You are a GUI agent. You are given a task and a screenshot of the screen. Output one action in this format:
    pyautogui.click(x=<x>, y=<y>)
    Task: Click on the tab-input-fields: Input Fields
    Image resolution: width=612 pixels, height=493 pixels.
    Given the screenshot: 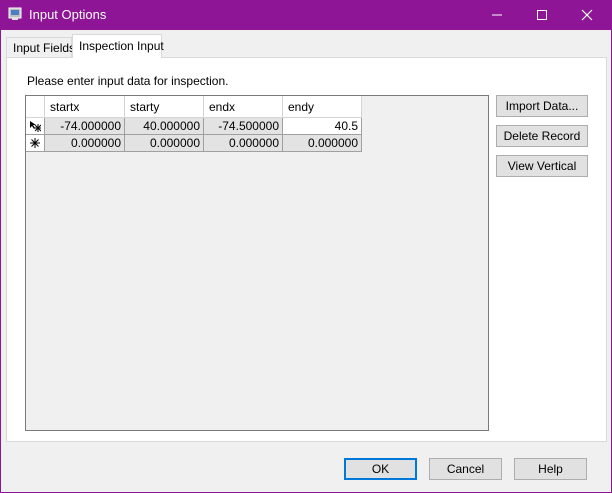 What is the action you would take?
    pyautogui.click(x=40, y=47)
    